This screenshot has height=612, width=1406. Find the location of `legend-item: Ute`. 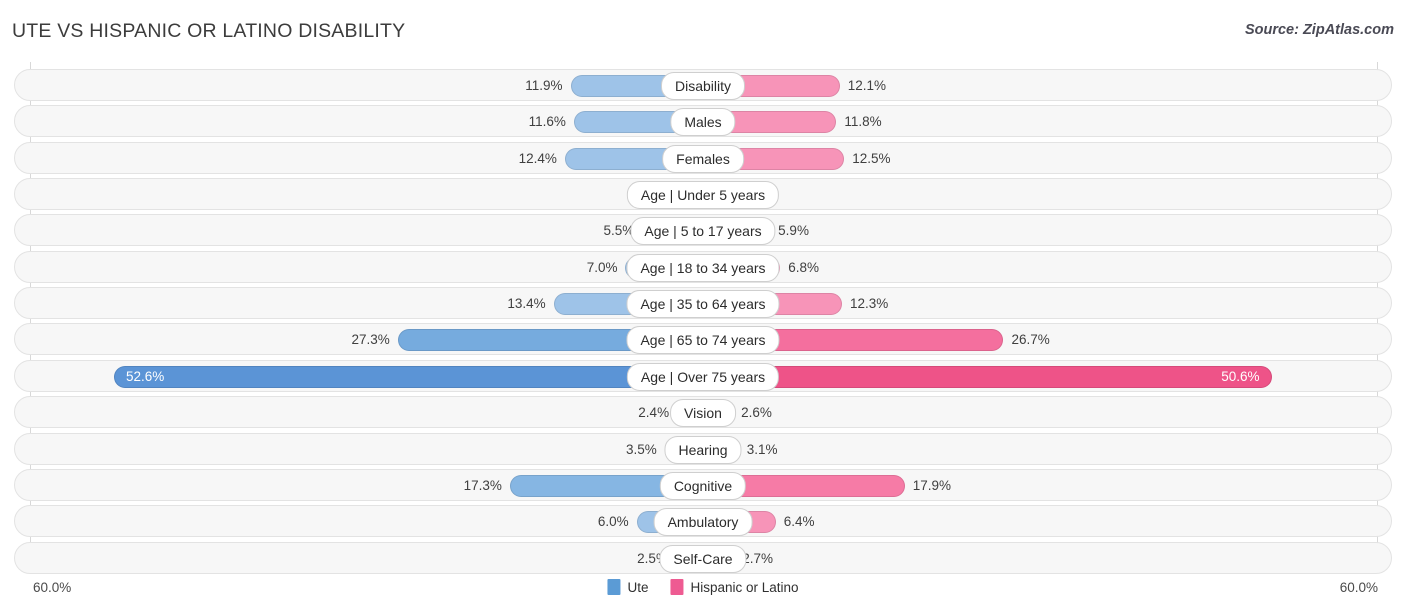

legend-item: Ute is located at coordinates (627, 587).